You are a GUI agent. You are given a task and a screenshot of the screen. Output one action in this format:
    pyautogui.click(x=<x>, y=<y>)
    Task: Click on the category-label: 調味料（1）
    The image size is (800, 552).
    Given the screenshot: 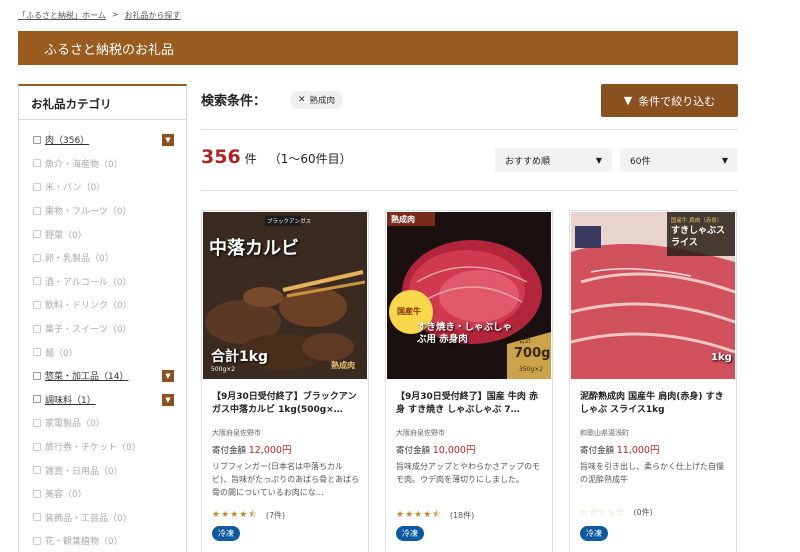 What is the action you would take?
    pyautogui.click(x=70, y=399)
    